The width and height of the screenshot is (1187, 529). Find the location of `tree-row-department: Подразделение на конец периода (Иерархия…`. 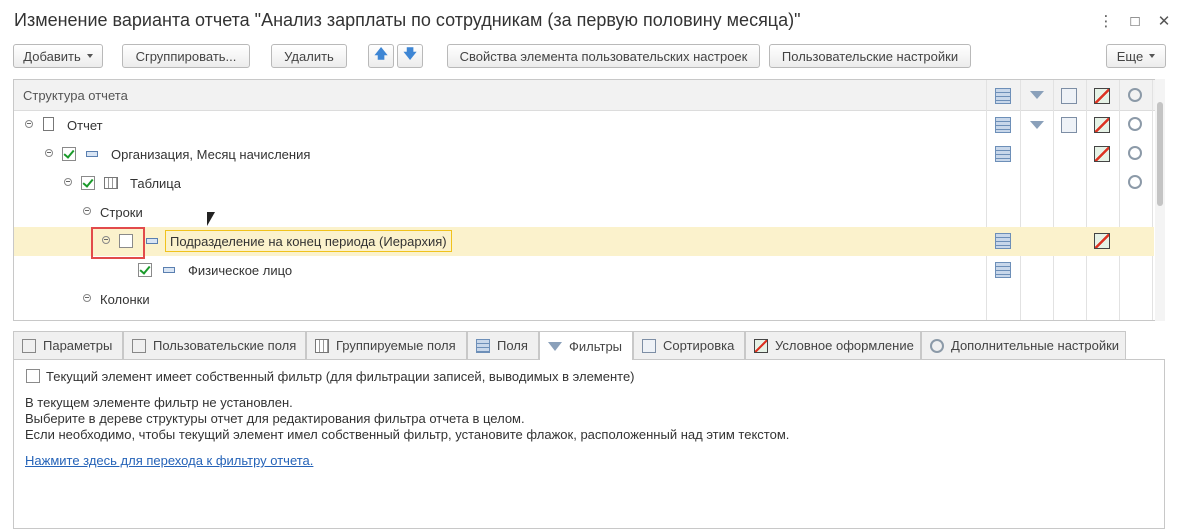

tree-row-department: Подразделение на конец периода (Иерархия… is located at coordinates (584, 241).